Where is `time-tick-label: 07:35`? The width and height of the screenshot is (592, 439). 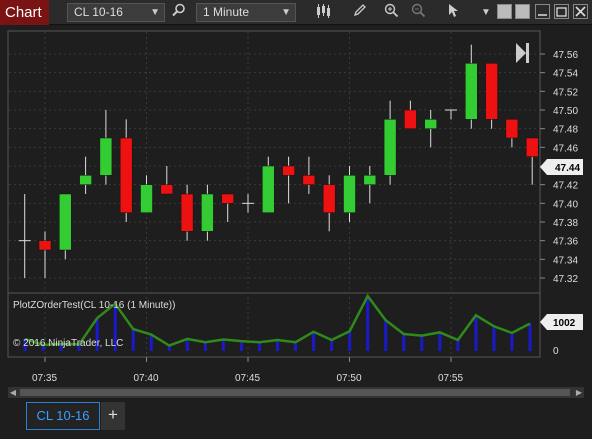
time-tick-label: 07:35 is located at coordinates (44, 378).